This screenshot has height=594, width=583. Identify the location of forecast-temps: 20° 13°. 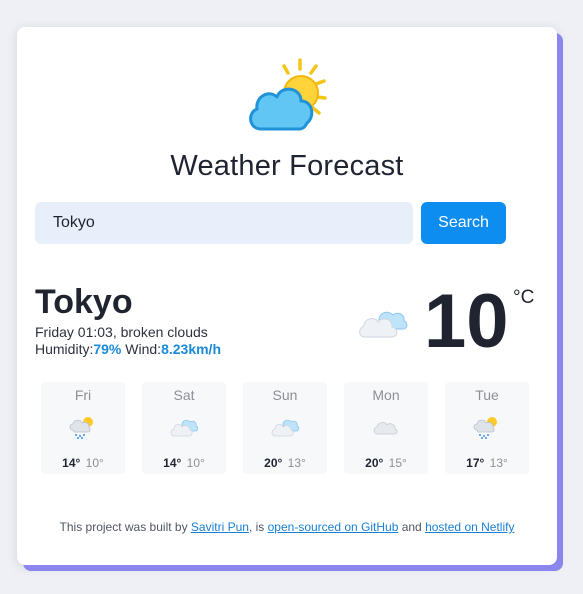
(285, 463).